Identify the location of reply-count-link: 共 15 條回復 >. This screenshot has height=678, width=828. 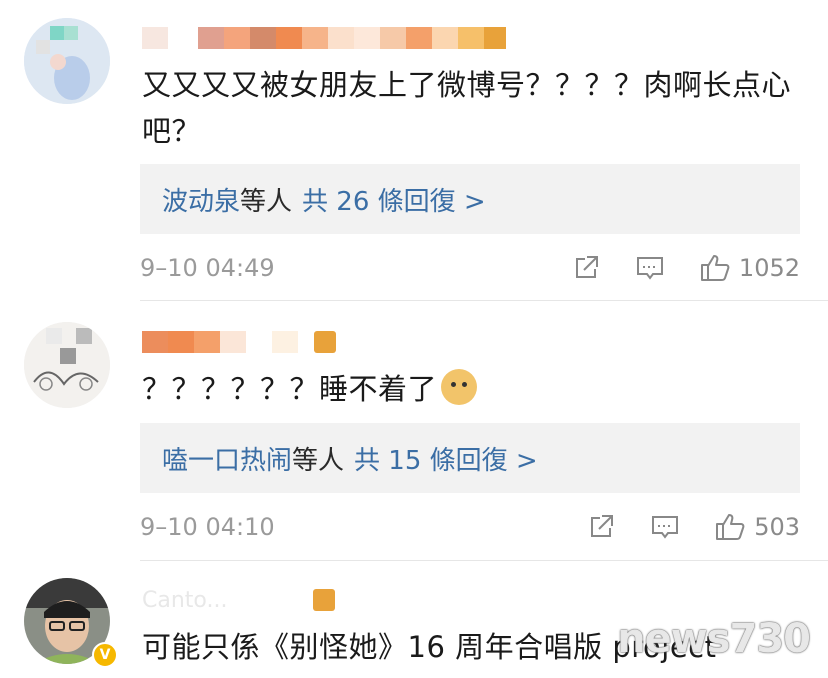
(446, 458).